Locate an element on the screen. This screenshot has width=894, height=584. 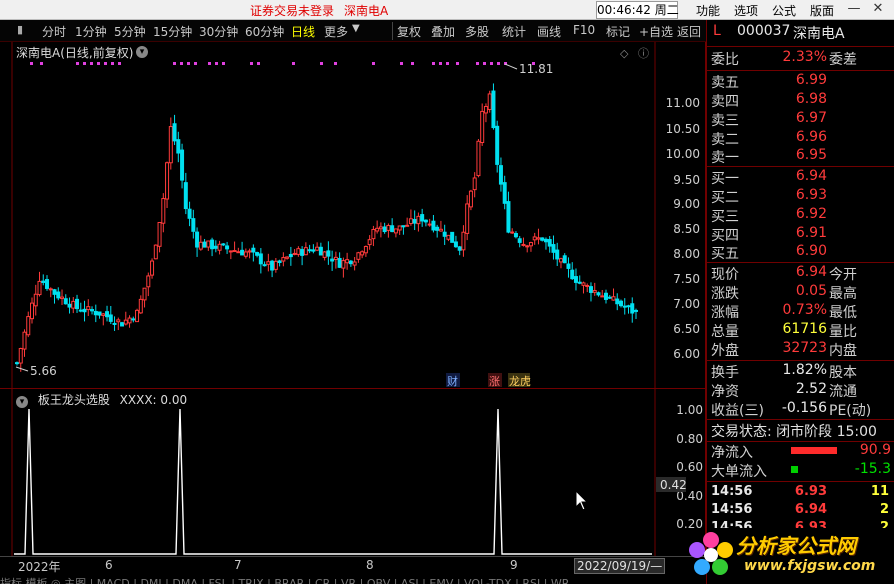
bid-label: 买五 is located at coordinates (725, 254).